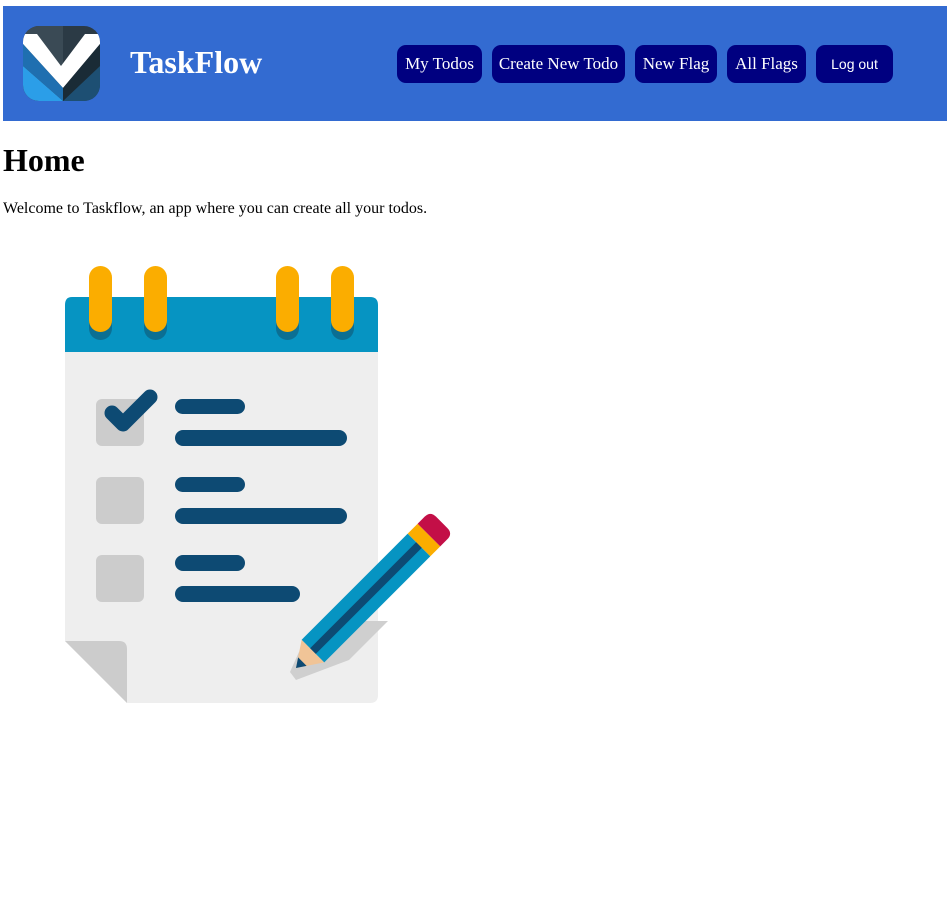 The width and height of the screenshot is (947, 902). Describe the element at coordinates (766, 64) in the screenshot. I see `nav-all-flags-button: All Flags` at that location.